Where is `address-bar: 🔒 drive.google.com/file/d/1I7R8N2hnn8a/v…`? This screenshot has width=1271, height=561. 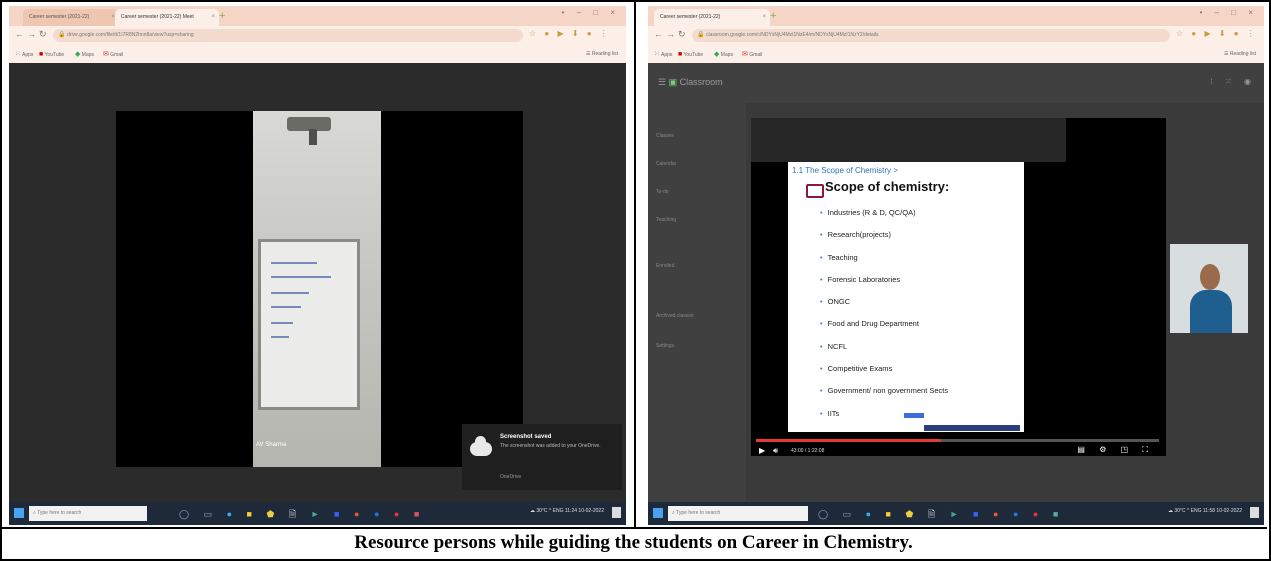 address-bar: 🔒 drive.google.com/file/d/1I7R8N2hnn8a/v… is located at coordinates (288, 35).